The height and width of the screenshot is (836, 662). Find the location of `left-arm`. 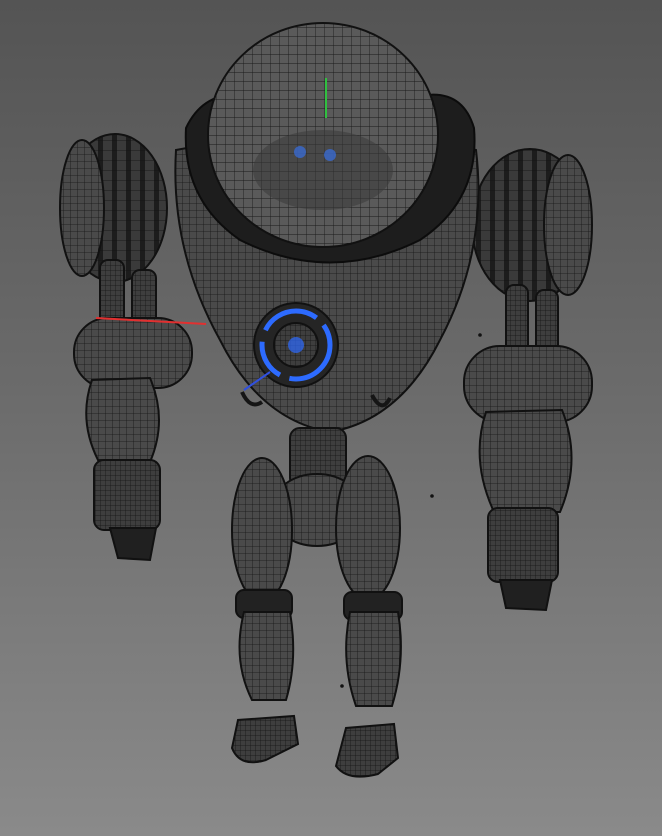

left-arm is located at coordinates (133, 410).